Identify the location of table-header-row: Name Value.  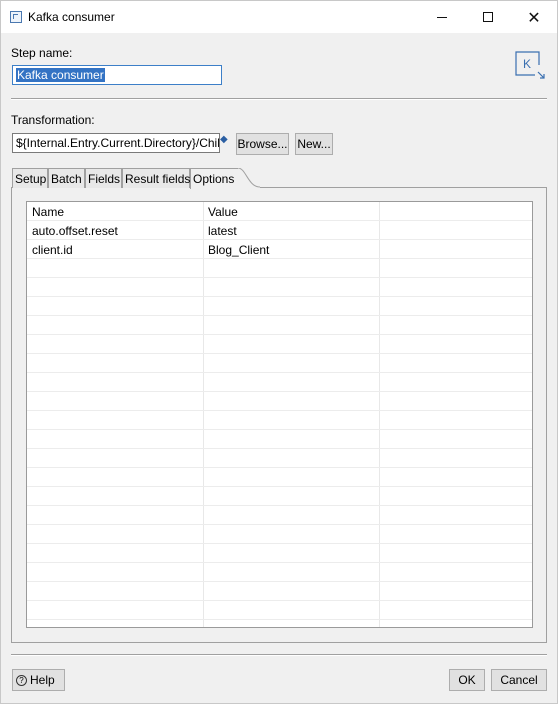
(279, 211).